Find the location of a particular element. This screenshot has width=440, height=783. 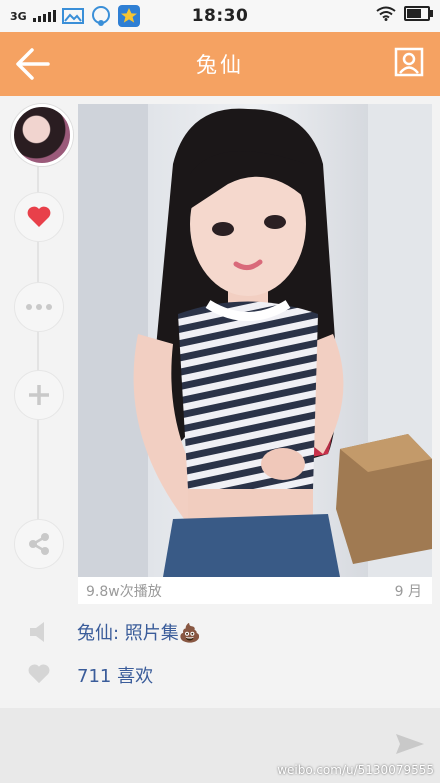

share-button is located at coordinates (39, 544).